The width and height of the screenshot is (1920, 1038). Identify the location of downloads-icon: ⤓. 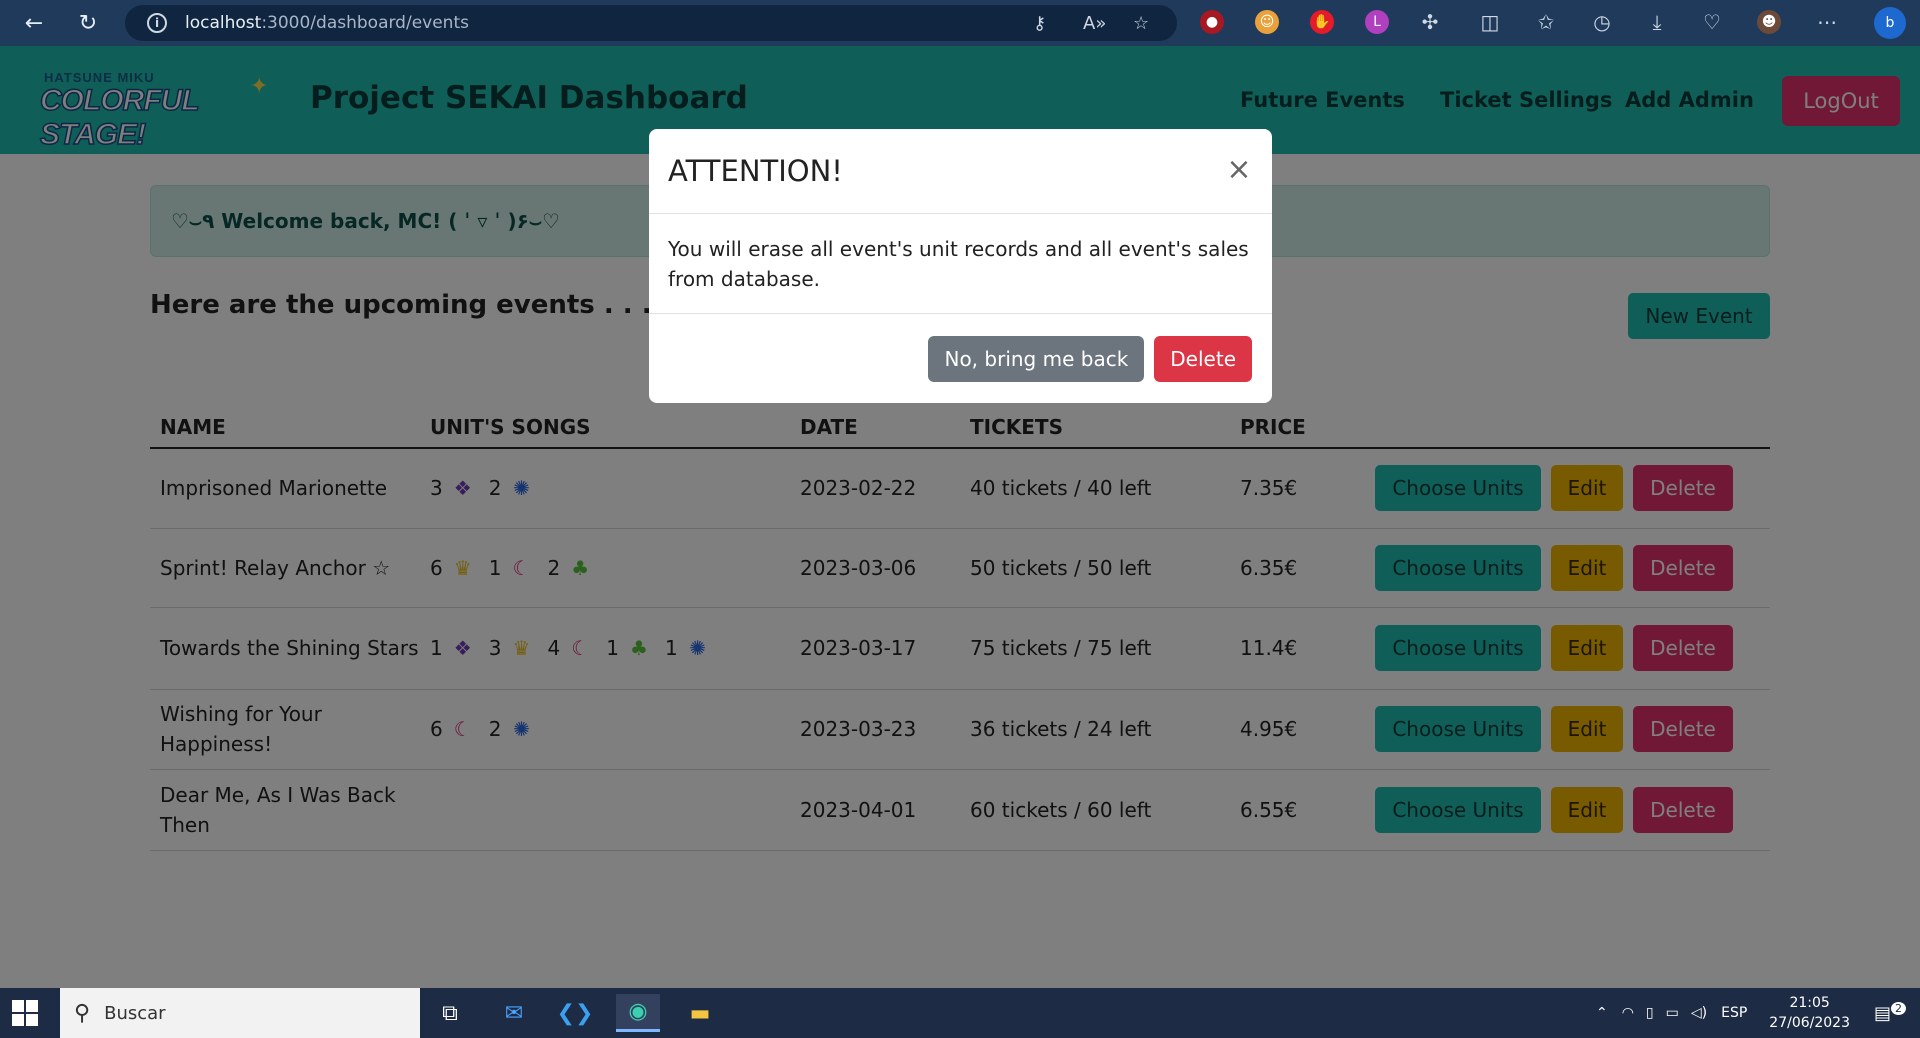
(1657, 22).